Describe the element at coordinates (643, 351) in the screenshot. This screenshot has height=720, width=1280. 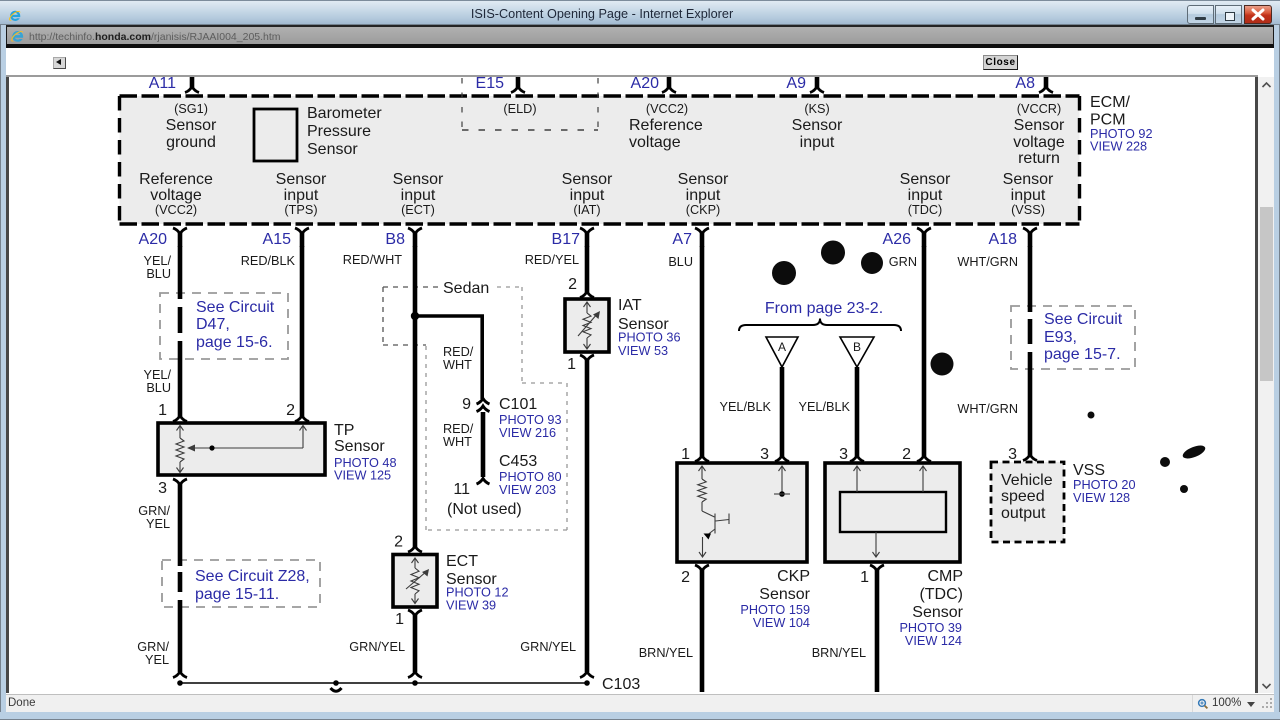
I see `svg-text: VIEW 53` at that location.